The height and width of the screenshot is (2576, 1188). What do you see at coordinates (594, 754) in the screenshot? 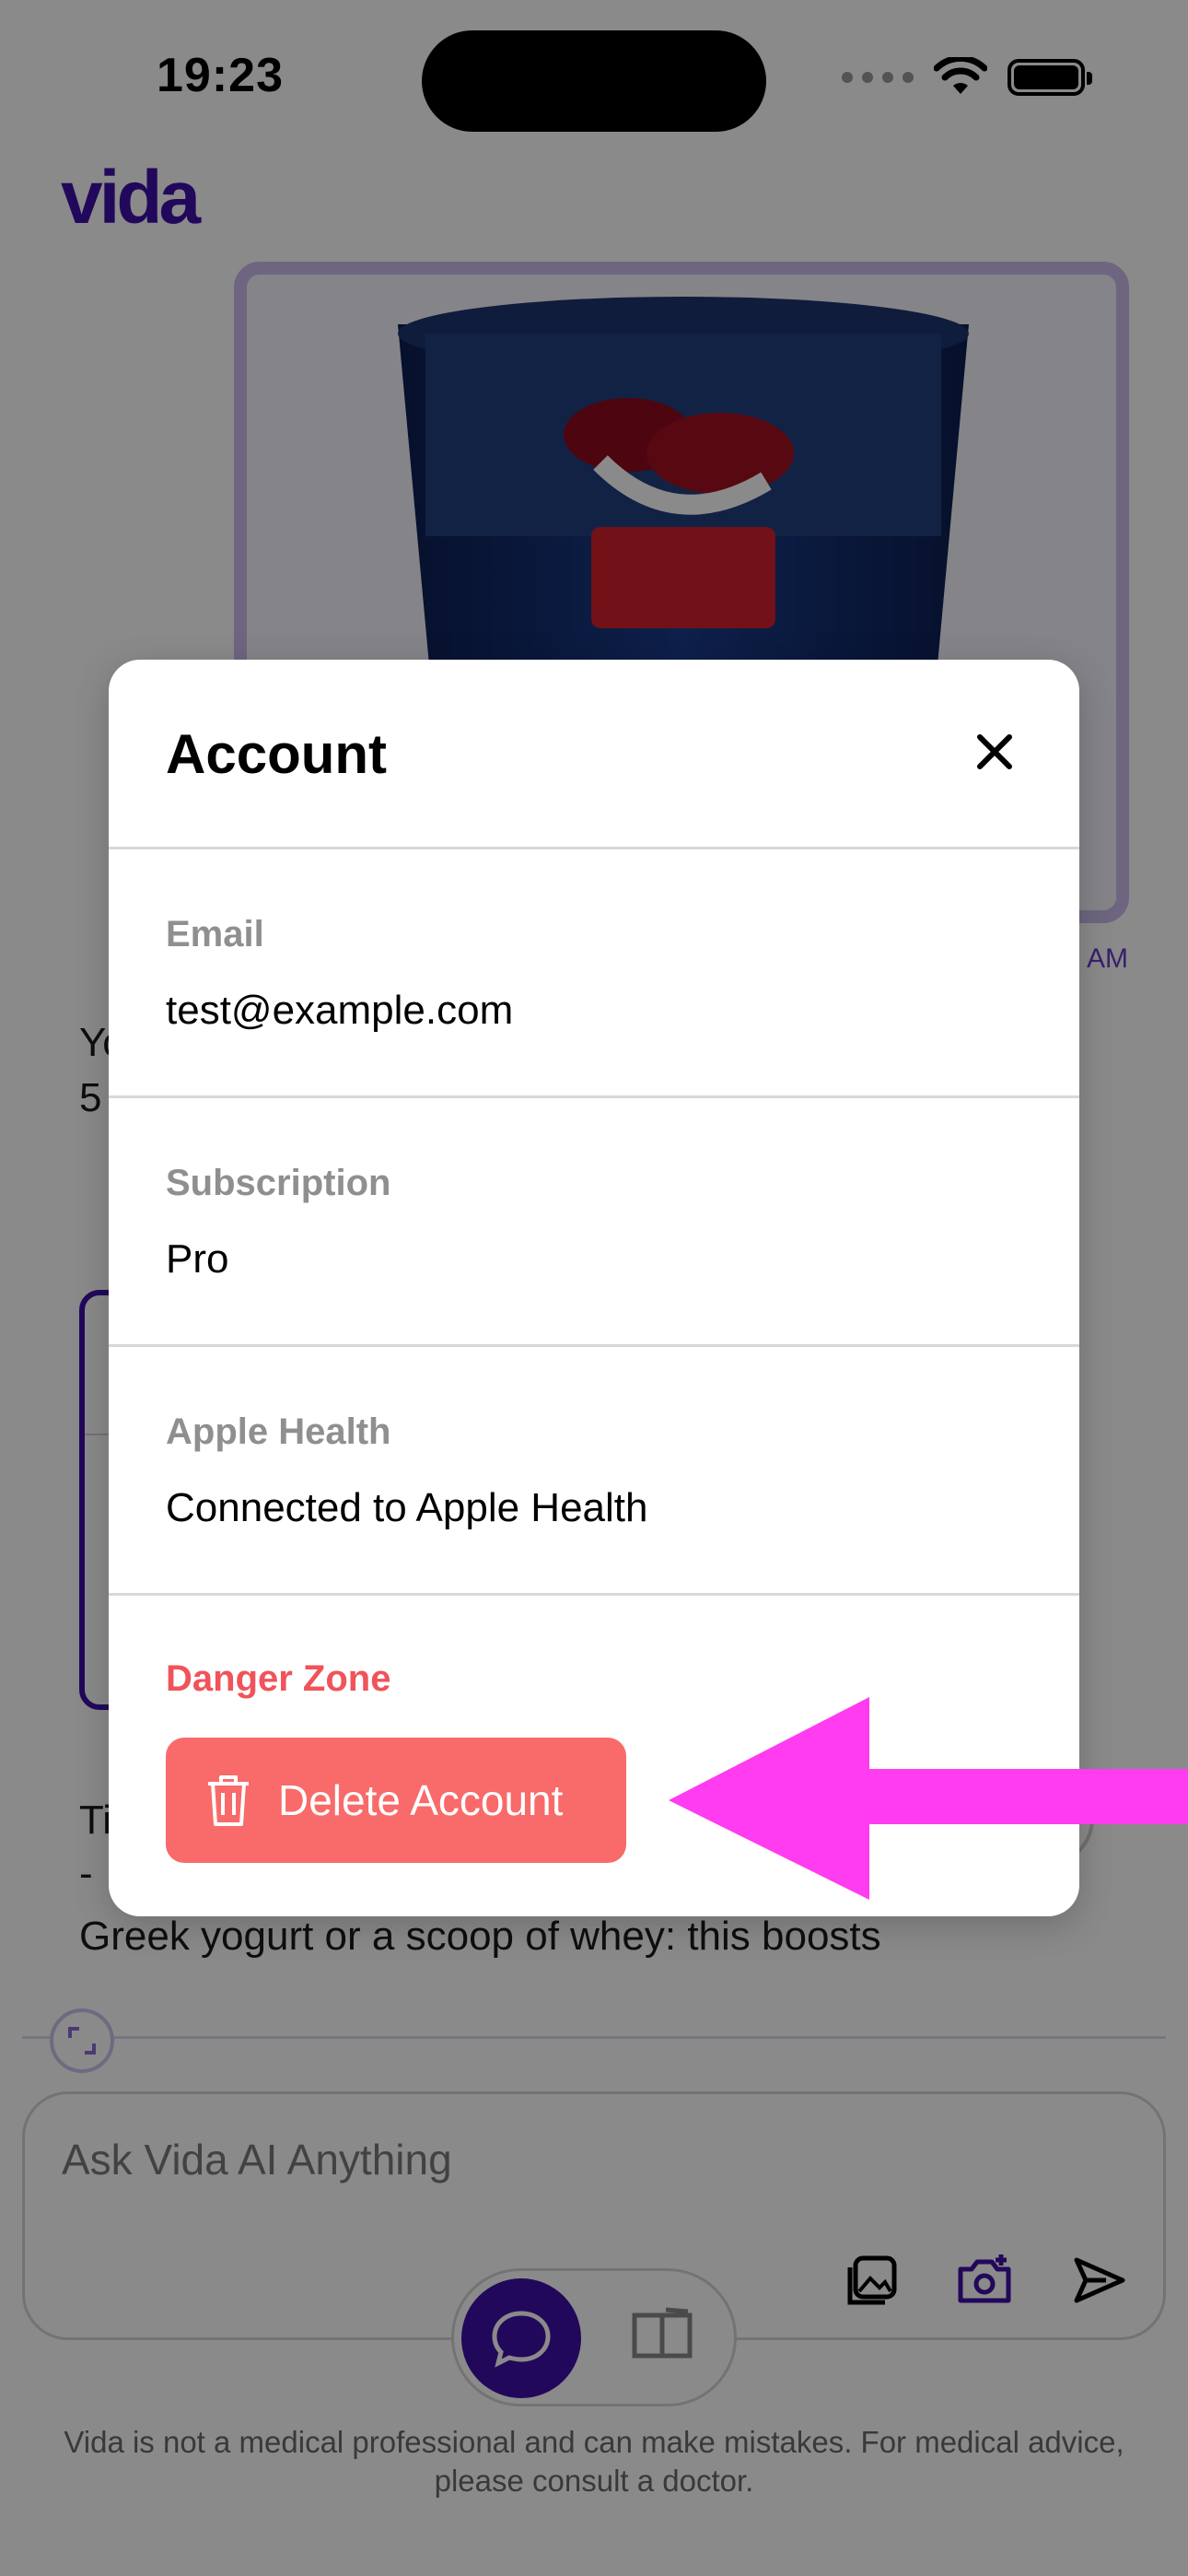
I see `modal-header: Account` at bounding box center [594, 754].